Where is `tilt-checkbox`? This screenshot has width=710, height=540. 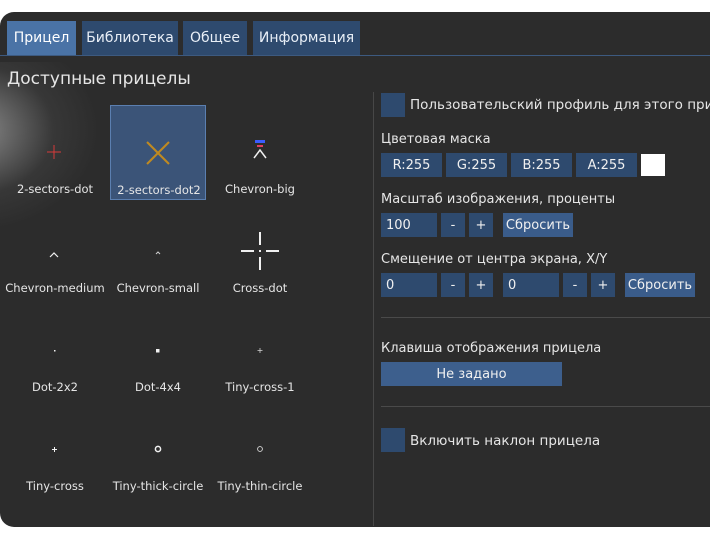
tilt-checkbox is located at coordinates (393, 440).